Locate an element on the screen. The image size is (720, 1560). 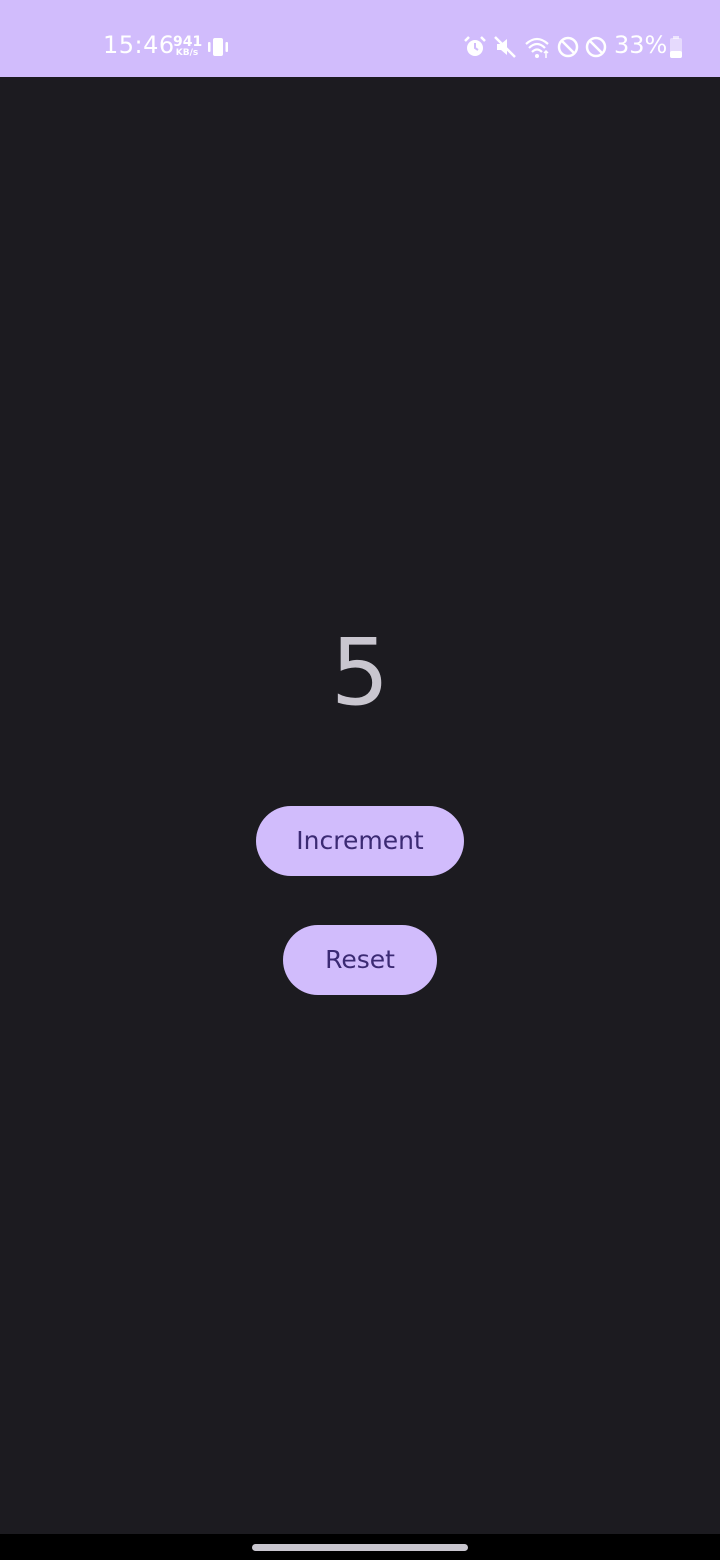
status-bar: 15:46 941 KB/s 33% is located at coordinates (360, 38).